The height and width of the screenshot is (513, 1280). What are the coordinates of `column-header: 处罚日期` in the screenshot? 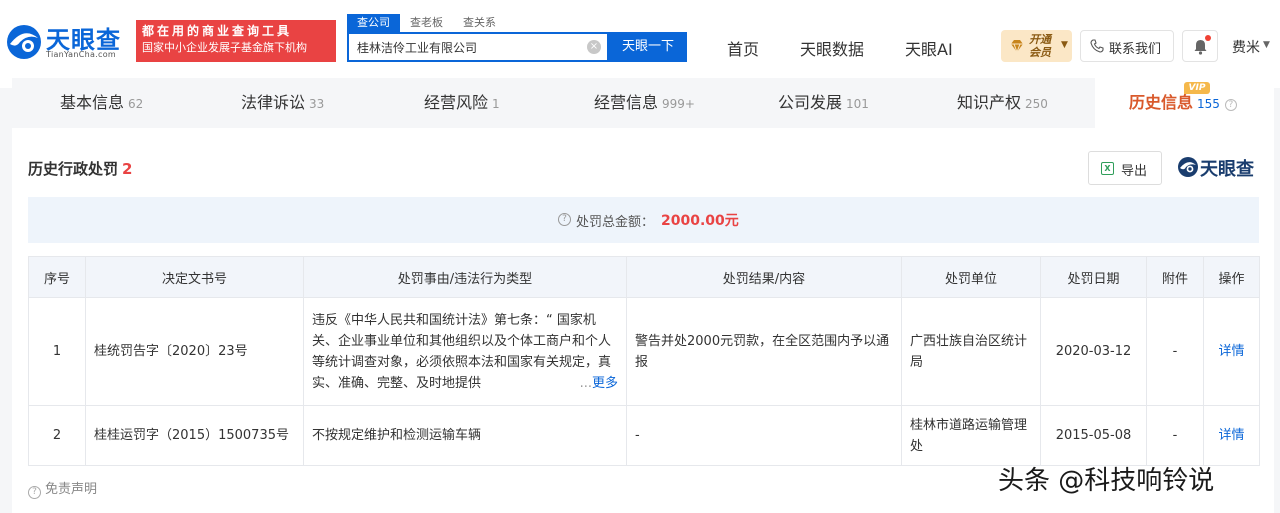 It's located at (1093, 277).